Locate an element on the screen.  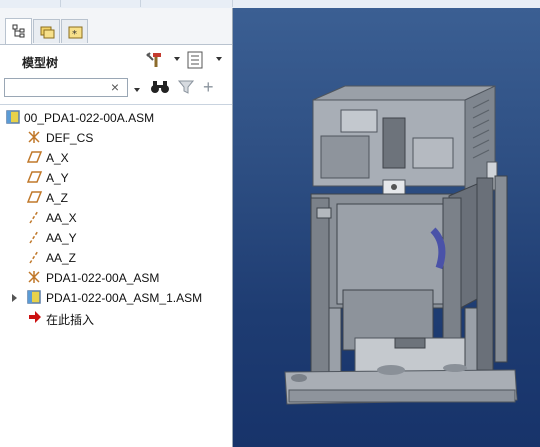
tree-item-label: AA_X is located at coordinates (61, 218).